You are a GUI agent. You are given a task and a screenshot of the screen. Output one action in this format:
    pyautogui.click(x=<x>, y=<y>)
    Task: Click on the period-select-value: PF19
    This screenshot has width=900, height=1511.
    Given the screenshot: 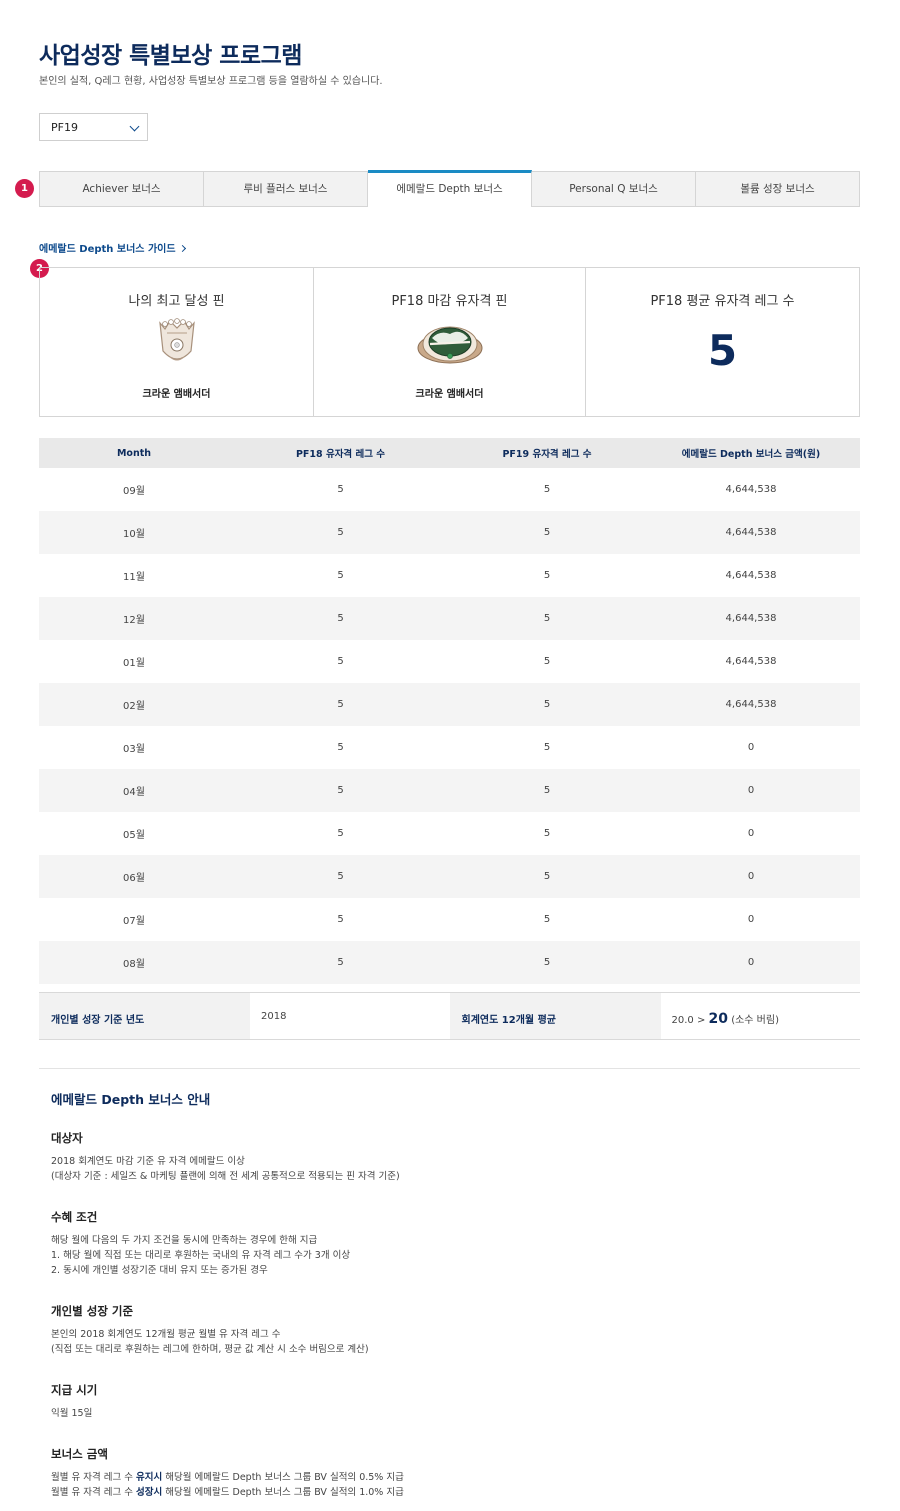 What is the action you would take?
    pyautogui.click(x=64, y=127)
    